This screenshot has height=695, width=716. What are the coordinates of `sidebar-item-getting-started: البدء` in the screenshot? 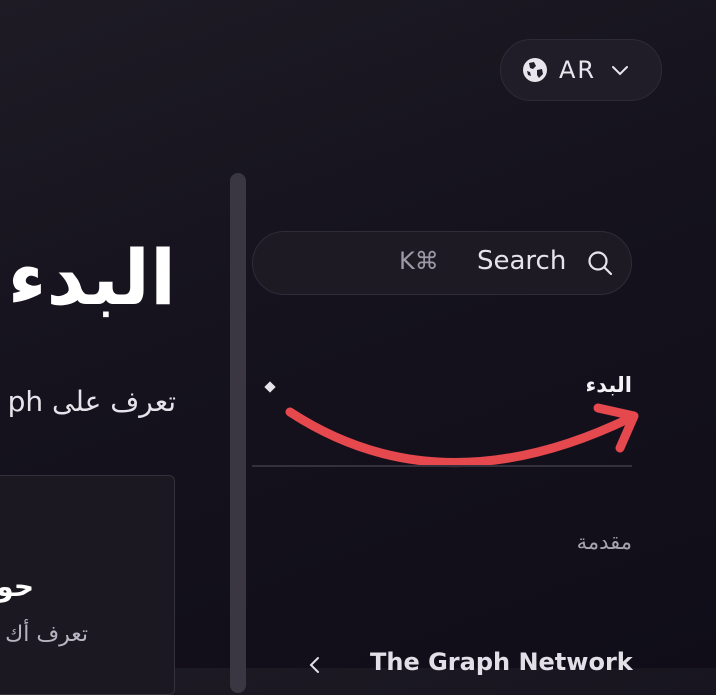 It's located at (608, 385).